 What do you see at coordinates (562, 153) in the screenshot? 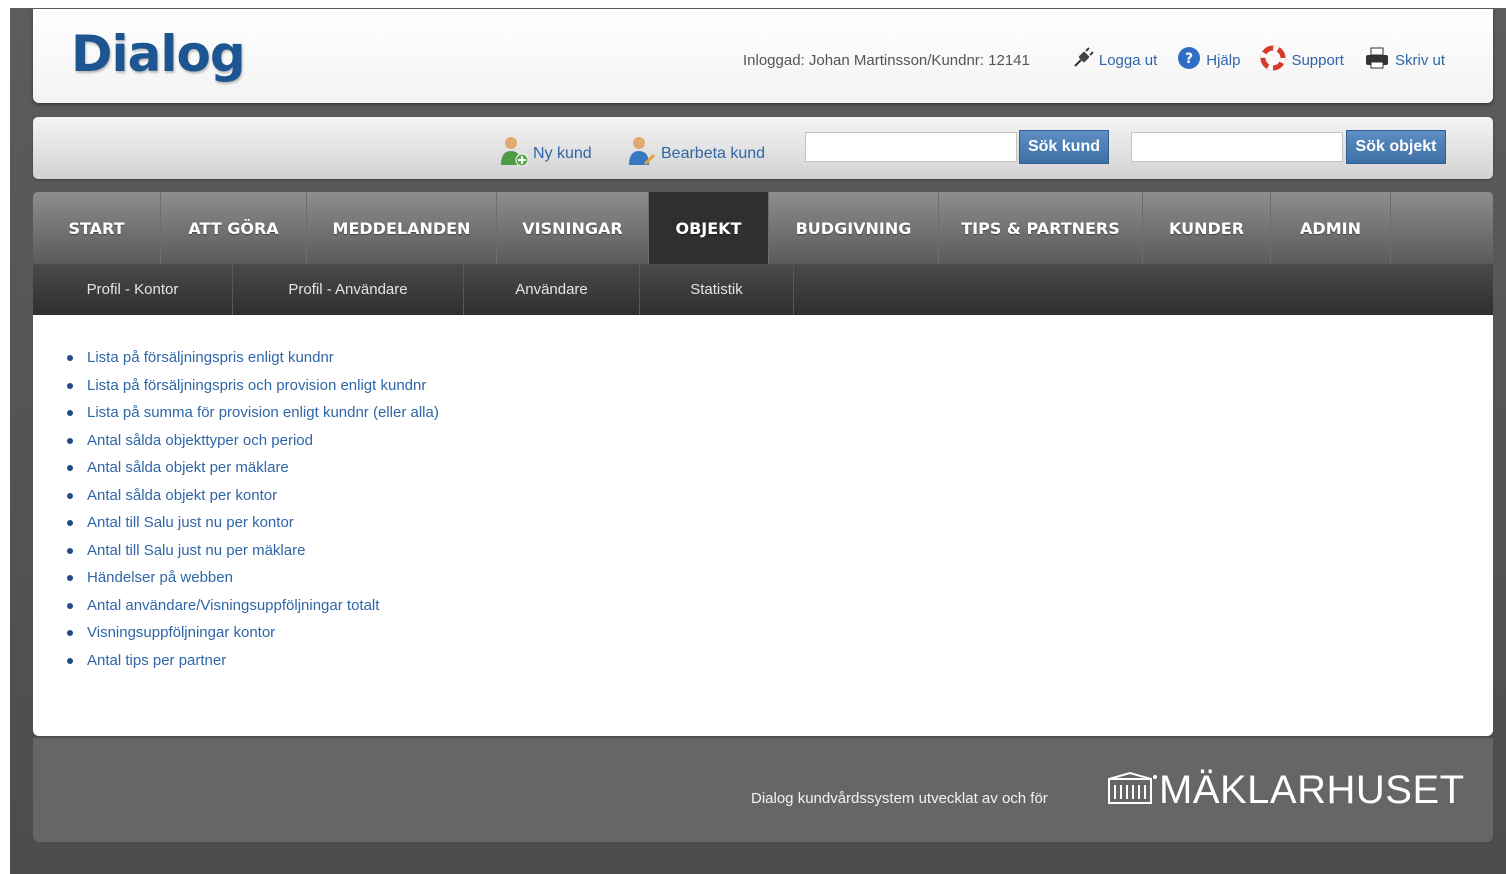
I see `new-customer-label: Ny kund` at bounding box center [562, 153].